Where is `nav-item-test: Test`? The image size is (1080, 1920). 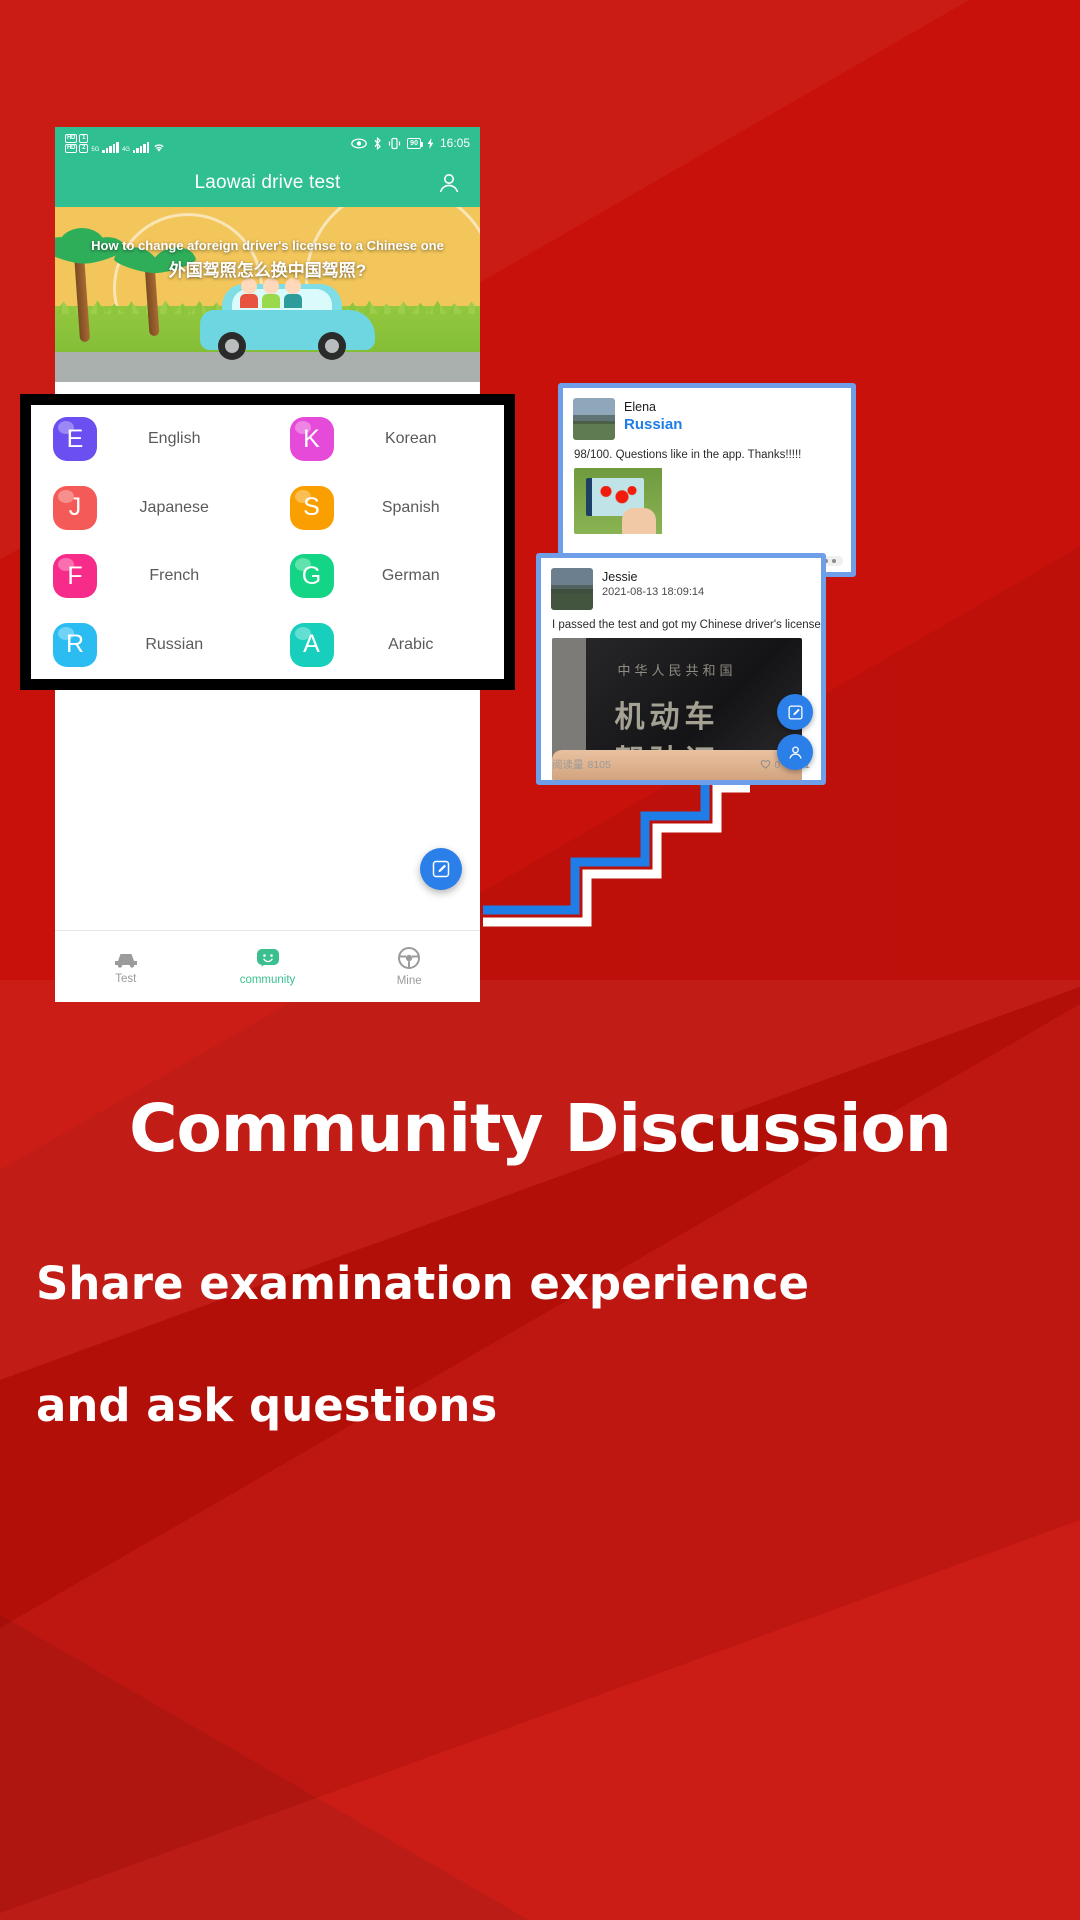 nav-item-test: Test is located at coordinates (126, 966).